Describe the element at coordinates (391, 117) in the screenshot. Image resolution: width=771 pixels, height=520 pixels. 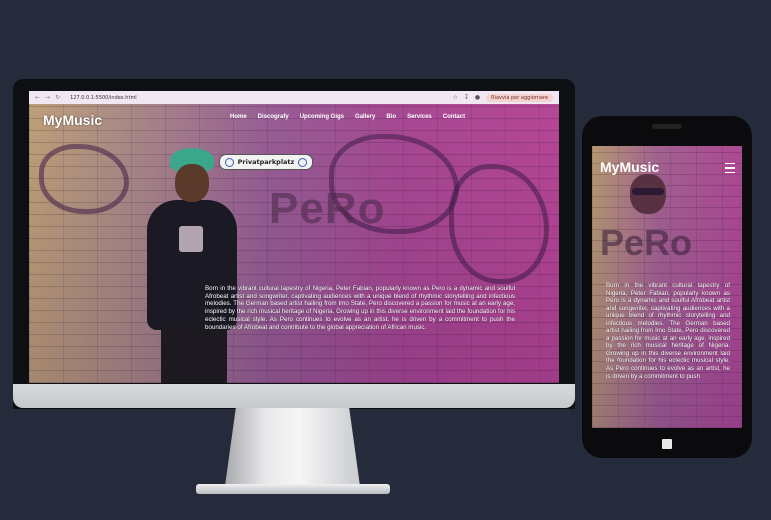
I see `nav-bio: Bio` at that location.